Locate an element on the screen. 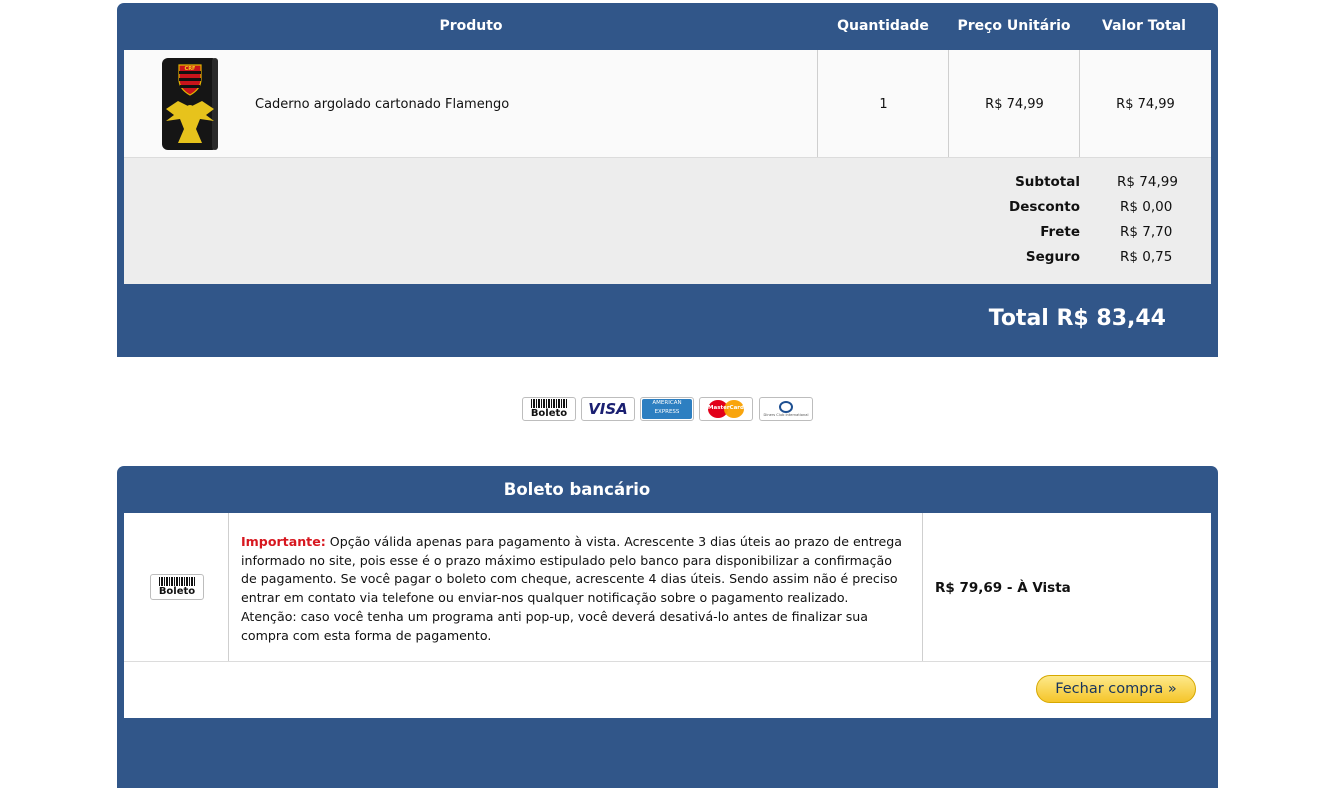 This screenshot has height=800, width=1335. product-name: Caderno argolado cartonado Flamengo is located at coordinates (382, 104).